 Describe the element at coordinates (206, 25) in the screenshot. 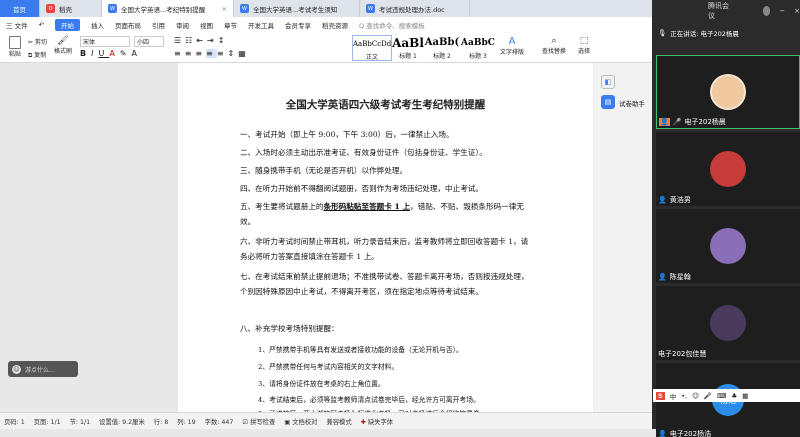

I see `menu-view: 视图` at that location.